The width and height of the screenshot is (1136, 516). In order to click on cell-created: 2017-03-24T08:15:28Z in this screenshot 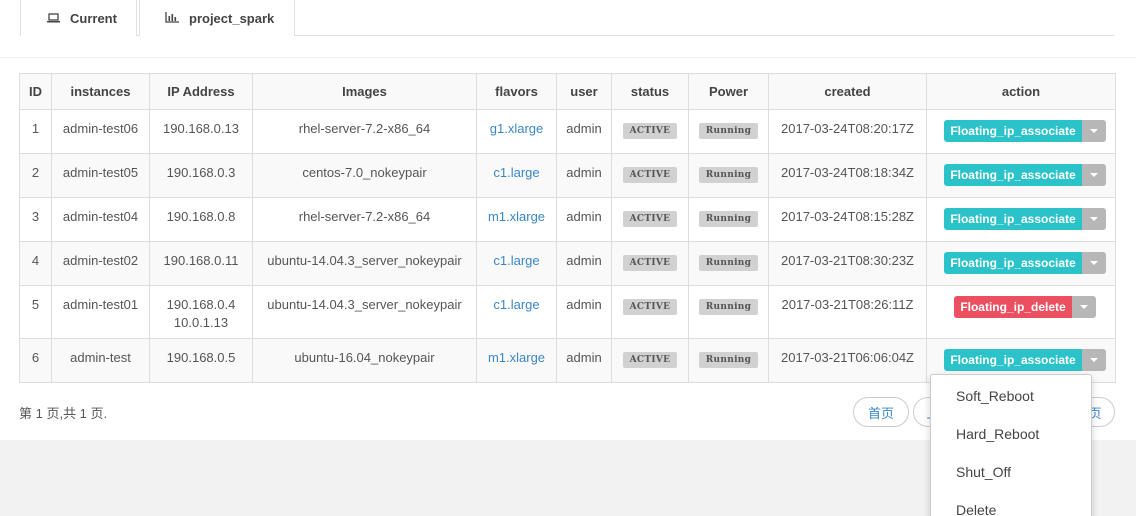, I will do `click(847, 219)`.